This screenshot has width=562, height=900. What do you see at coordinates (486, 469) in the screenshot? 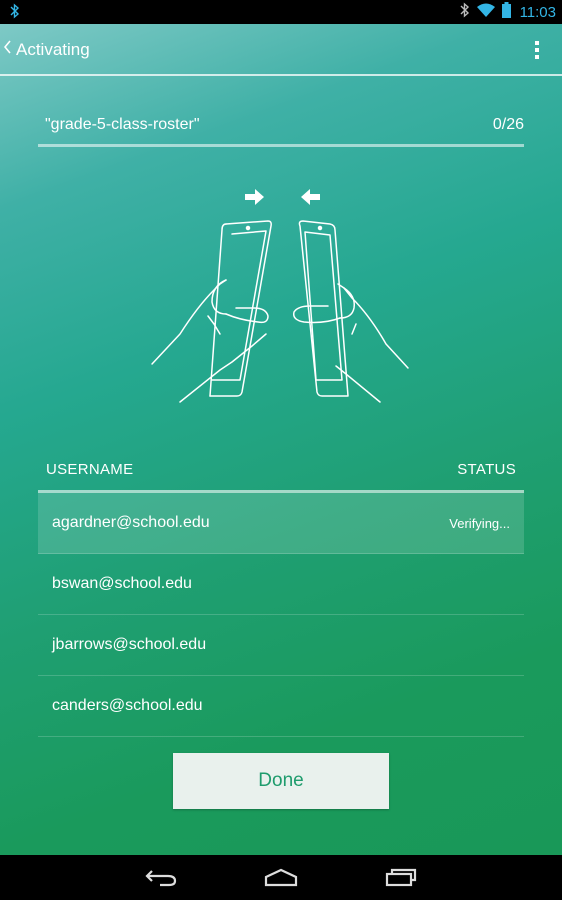
I see `status-column-header: STATUS` at bounding box center [486, 469].